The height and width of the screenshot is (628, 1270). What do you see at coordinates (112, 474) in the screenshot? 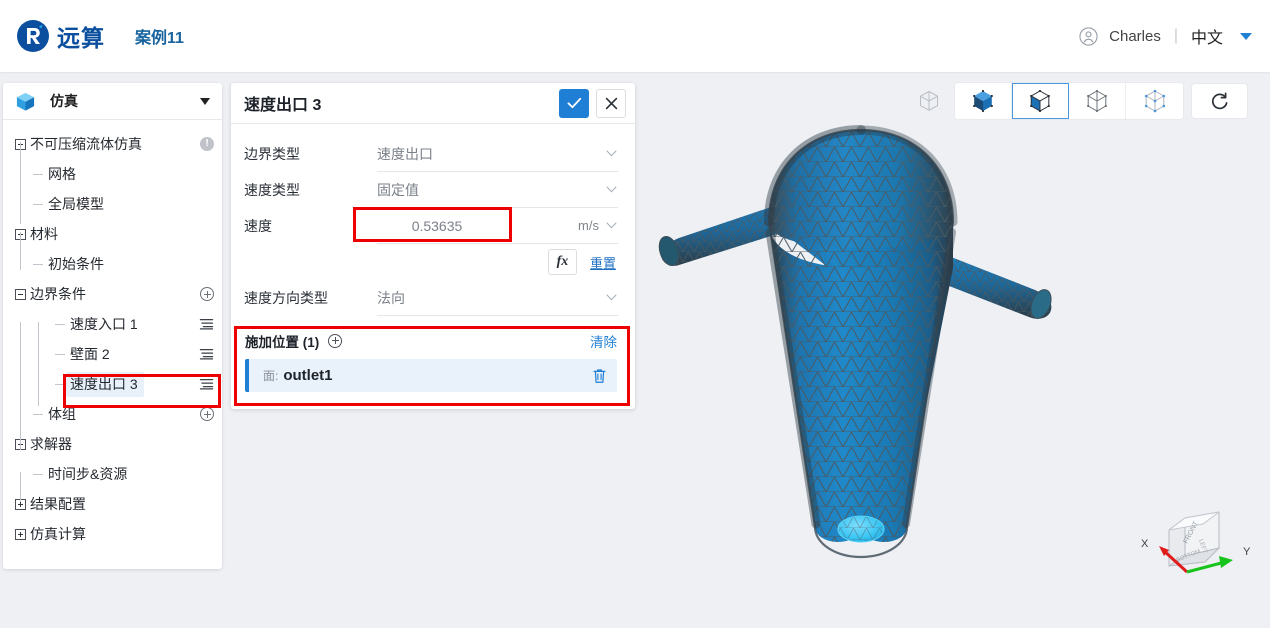
I see `sidebar-item-11: 时间步&资源` at bounding box center [112, 474].